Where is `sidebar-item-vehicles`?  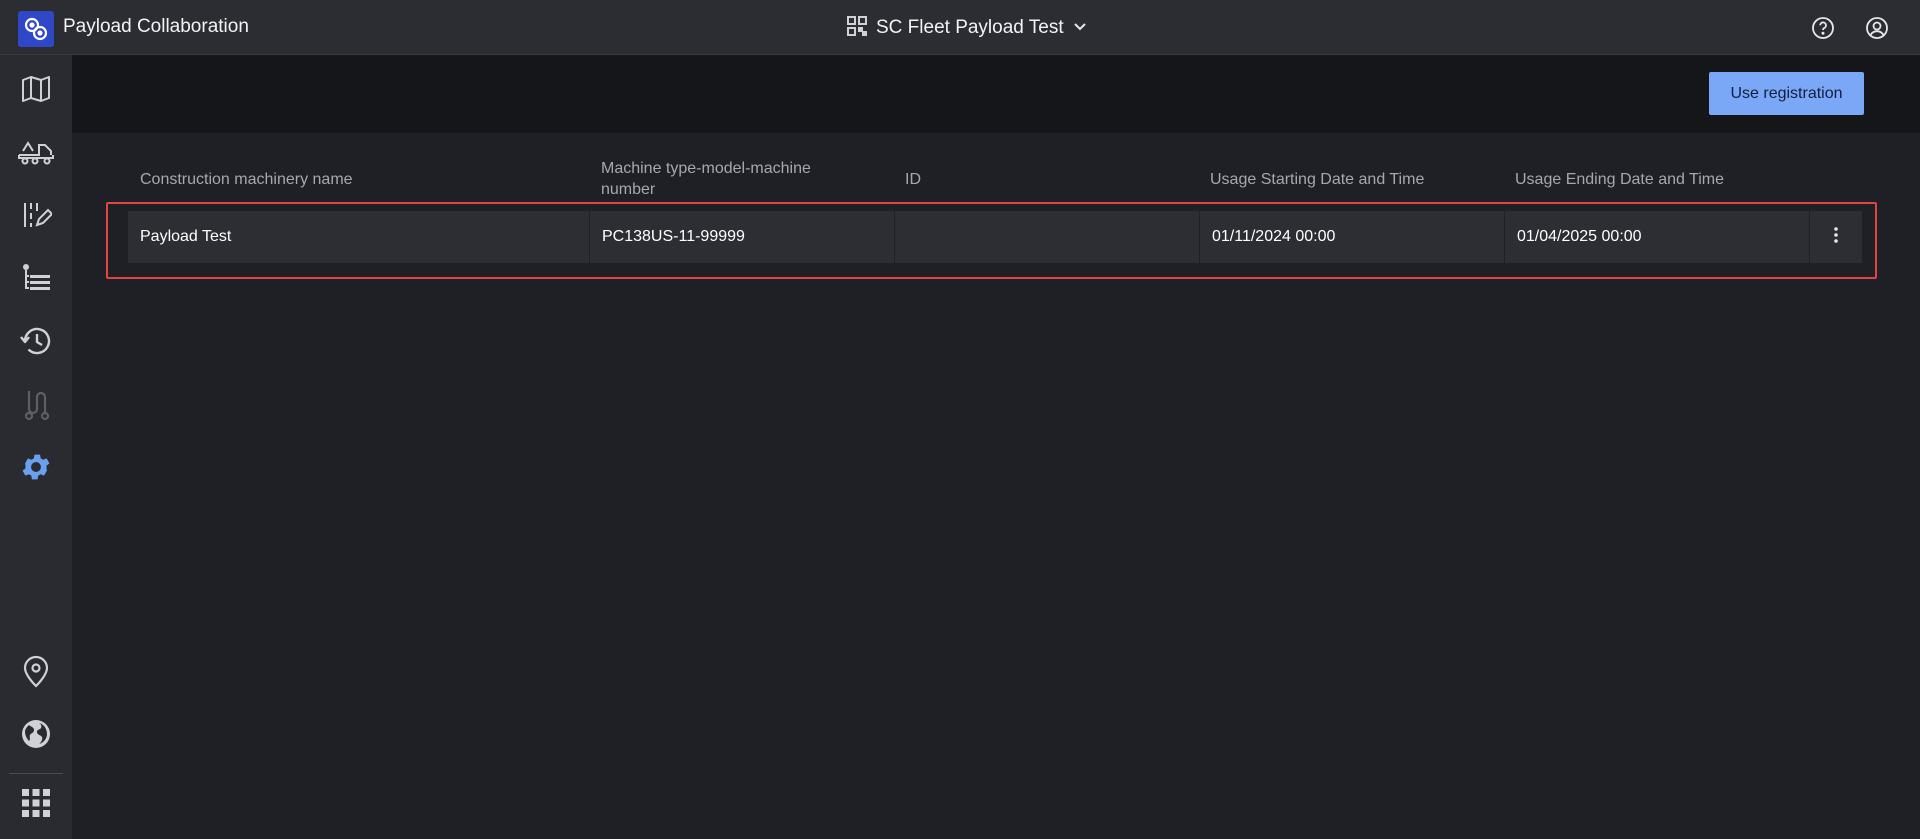
sidebar-item-vehicles is located at coordinates (36, 154).